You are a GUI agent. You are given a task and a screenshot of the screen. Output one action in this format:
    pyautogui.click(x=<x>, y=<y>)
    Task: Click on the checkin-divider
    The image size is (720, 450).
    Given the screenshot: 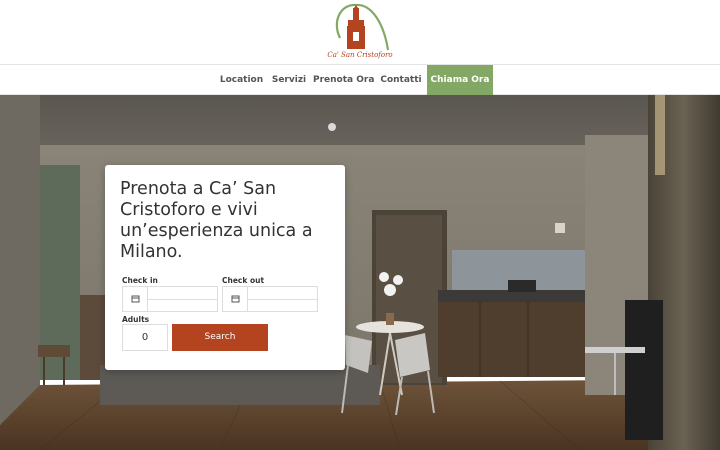 What is the action you would take?
    pyautogui.click(x=182, y=299)
    